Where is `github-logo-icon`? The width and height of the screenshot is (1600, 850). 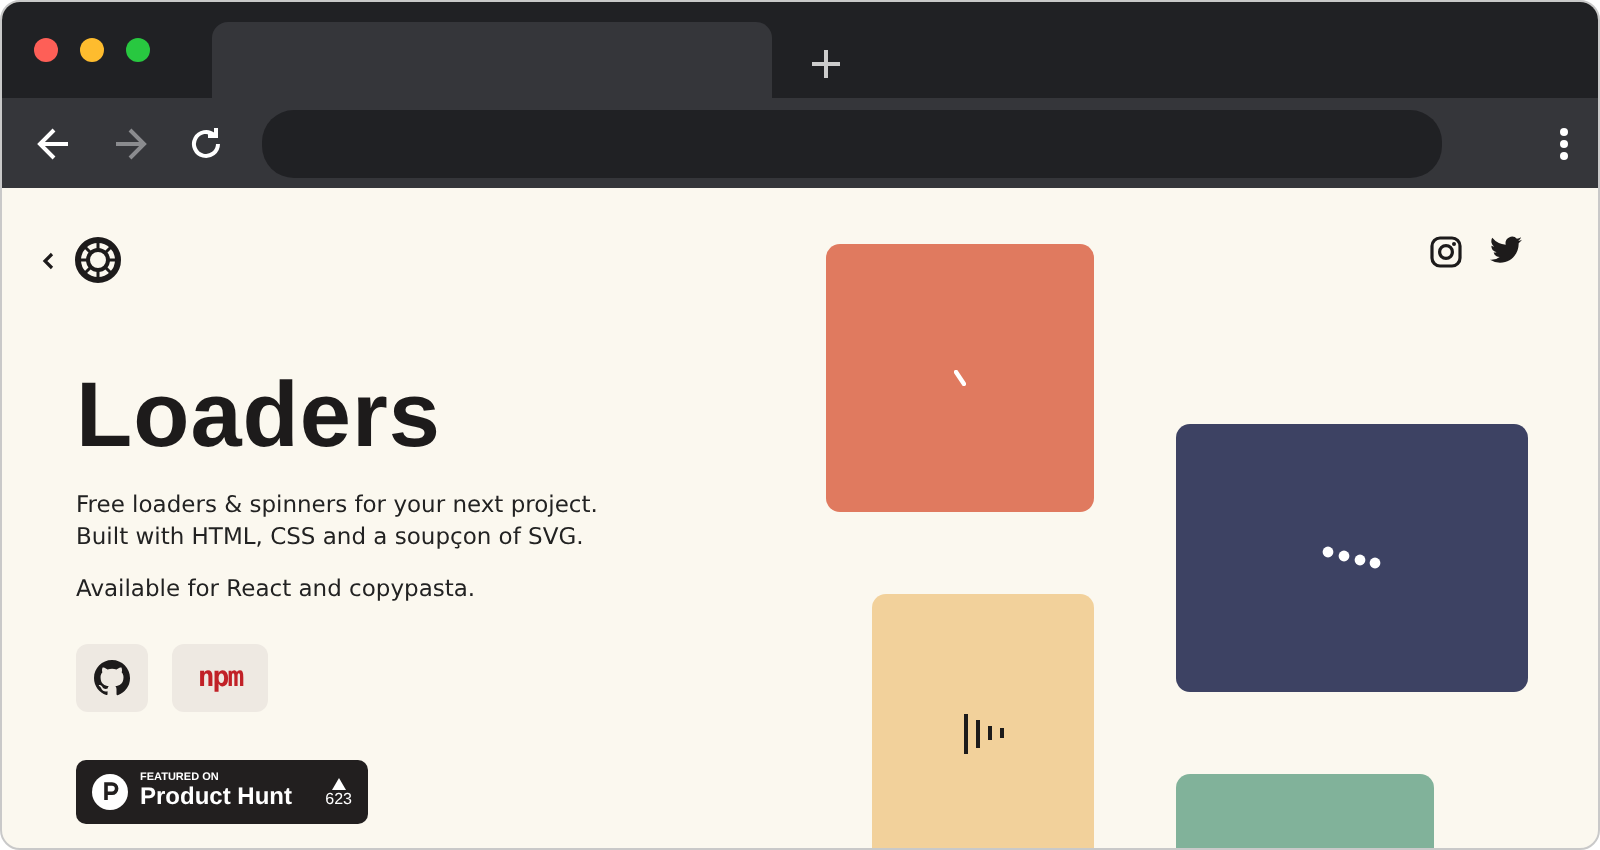
github-logo-icon is located at coordinates (112, 678).